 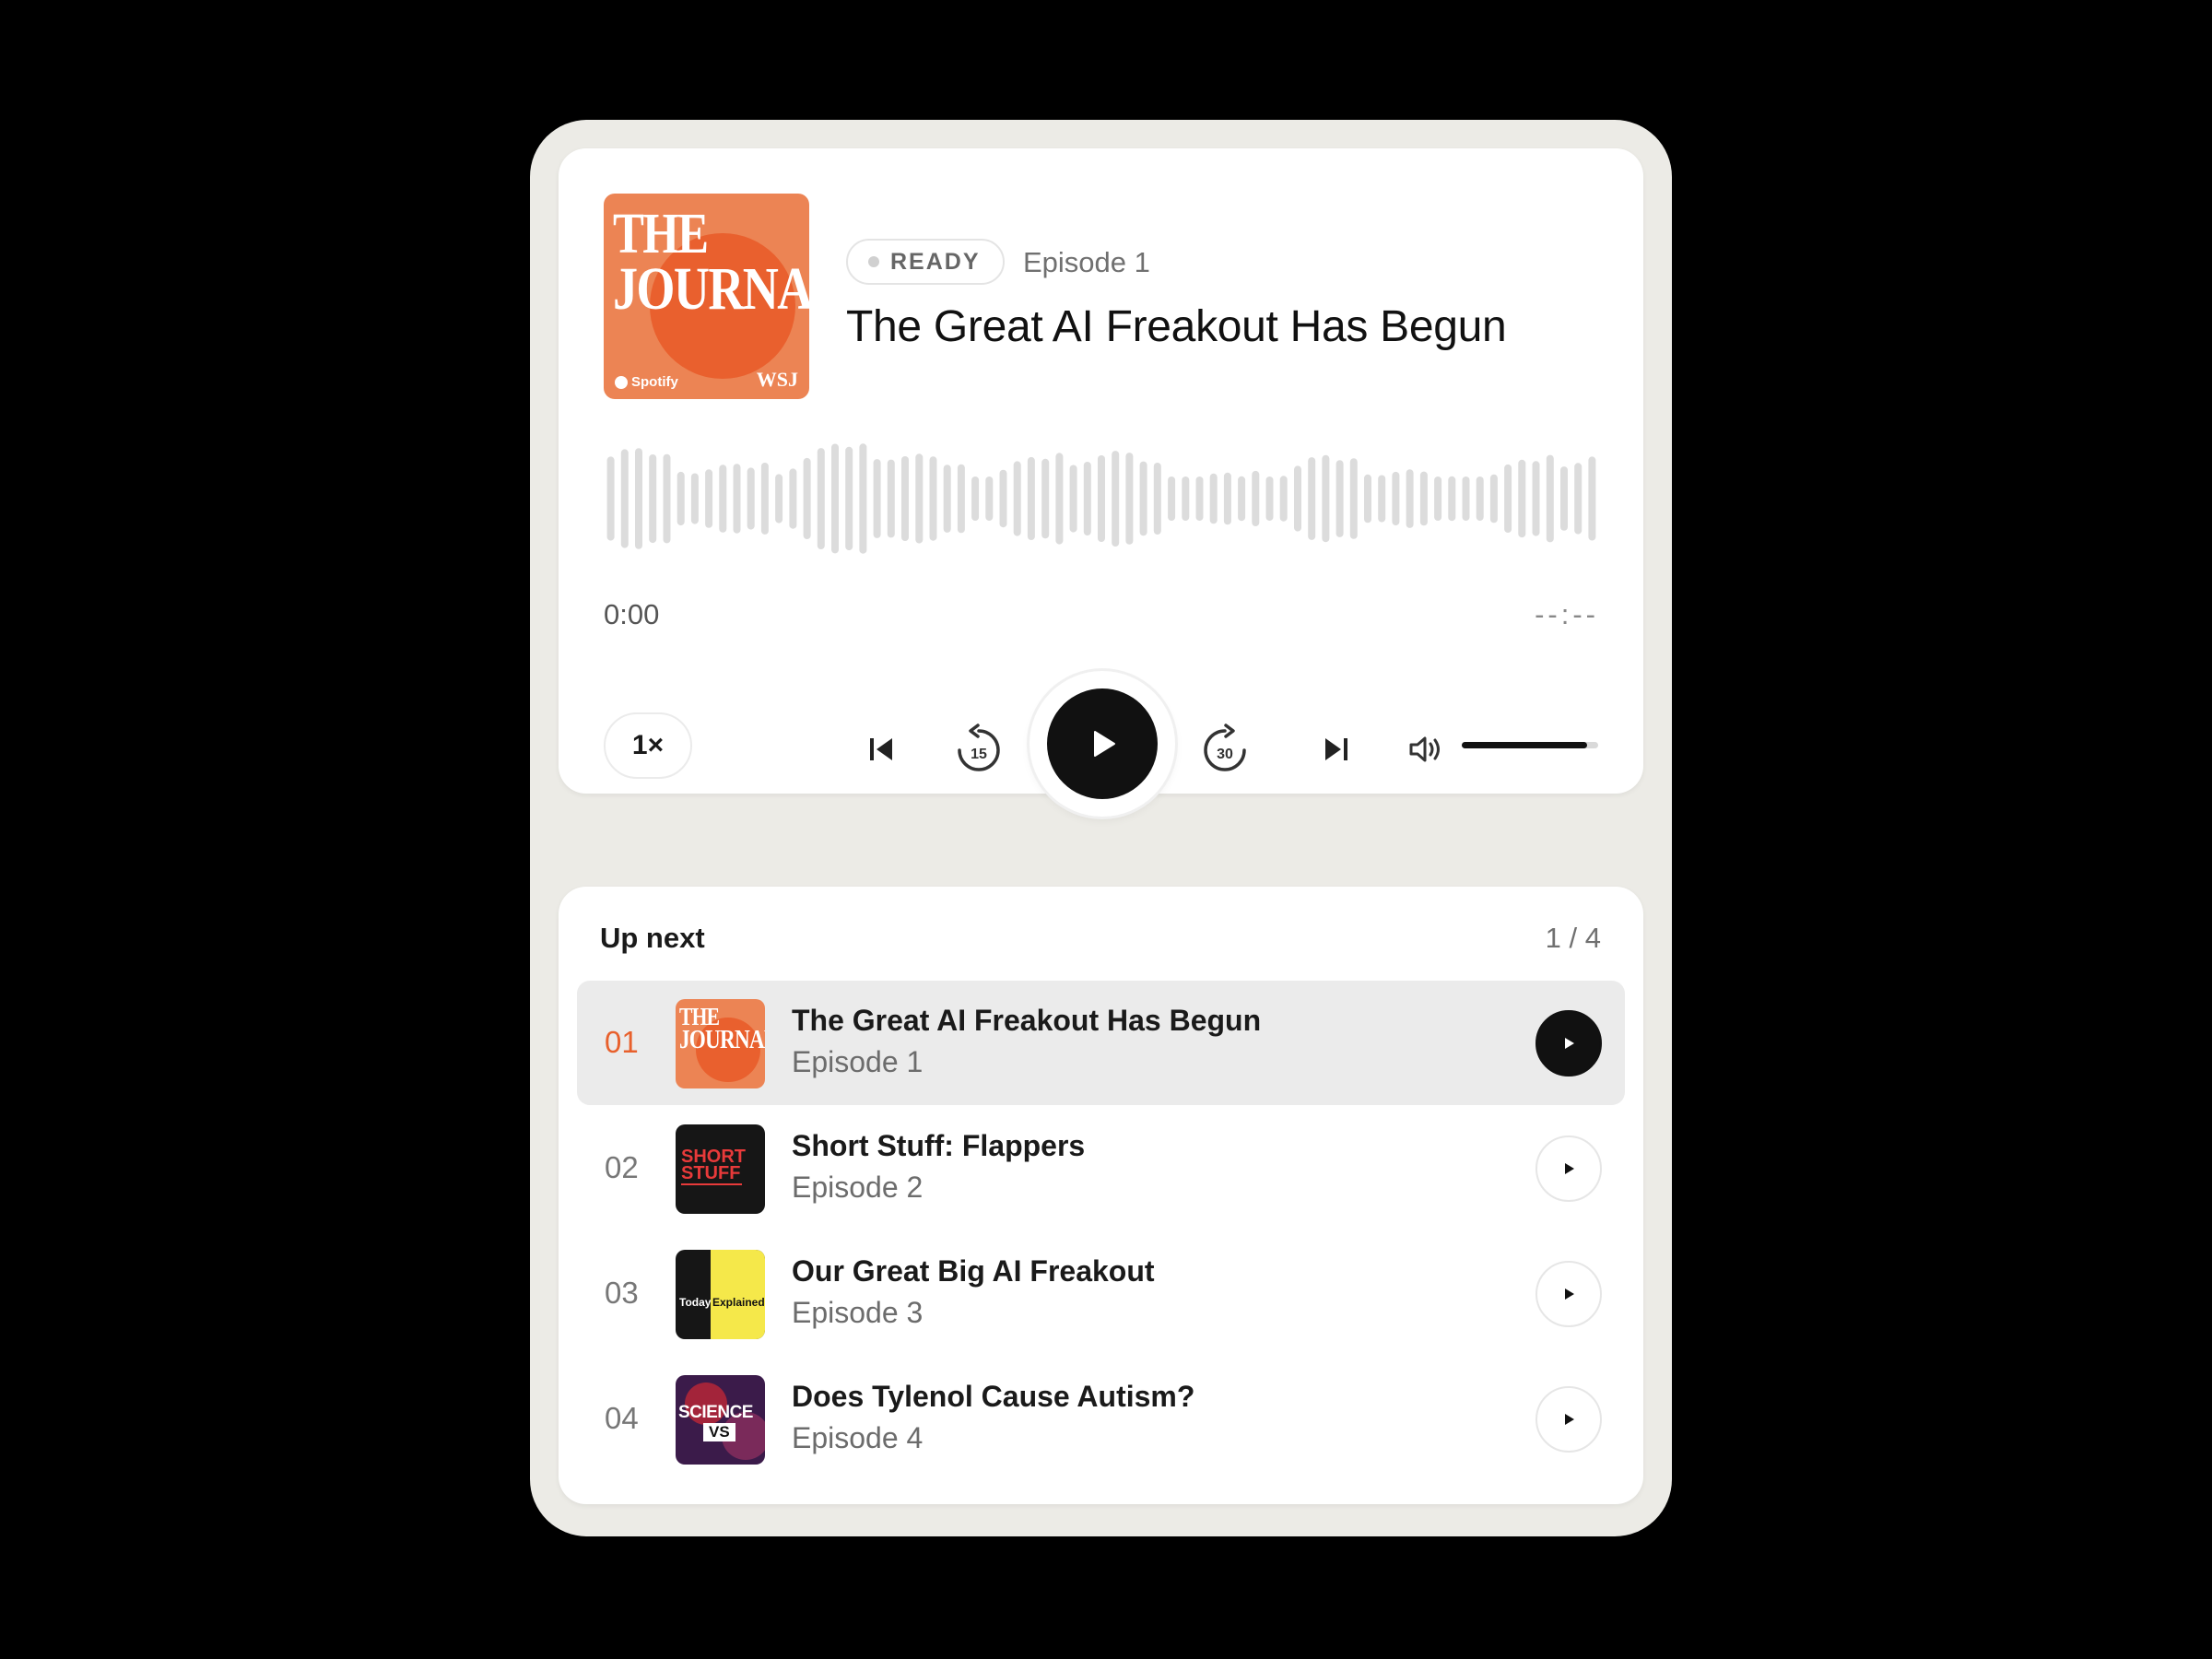 I want to click on skip-forward-button: 30, so click(x=1225, y=749).